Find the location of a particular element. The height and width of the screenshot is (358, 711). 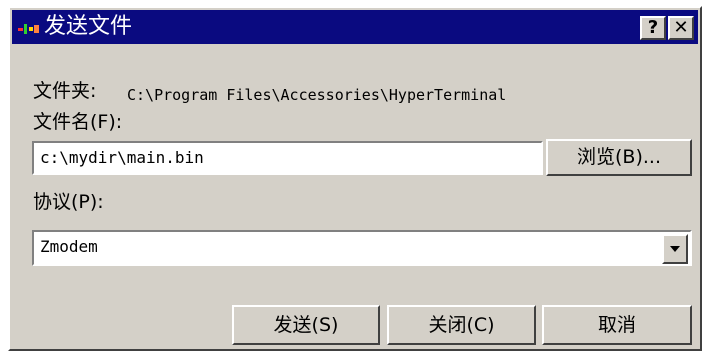

filename-input: c:\mydir\main.bin is located at coordinates (287, 158).